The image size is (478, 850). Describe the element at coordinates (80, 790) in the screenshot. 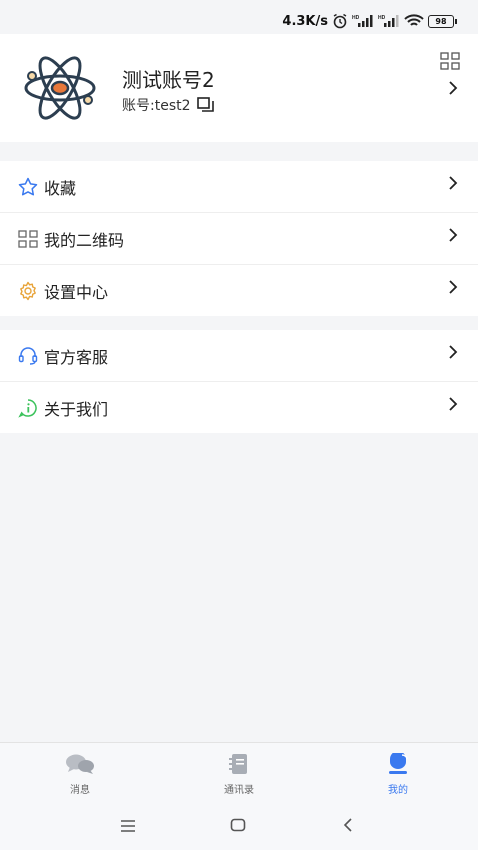

I see `tab-label: 消息` at that location.